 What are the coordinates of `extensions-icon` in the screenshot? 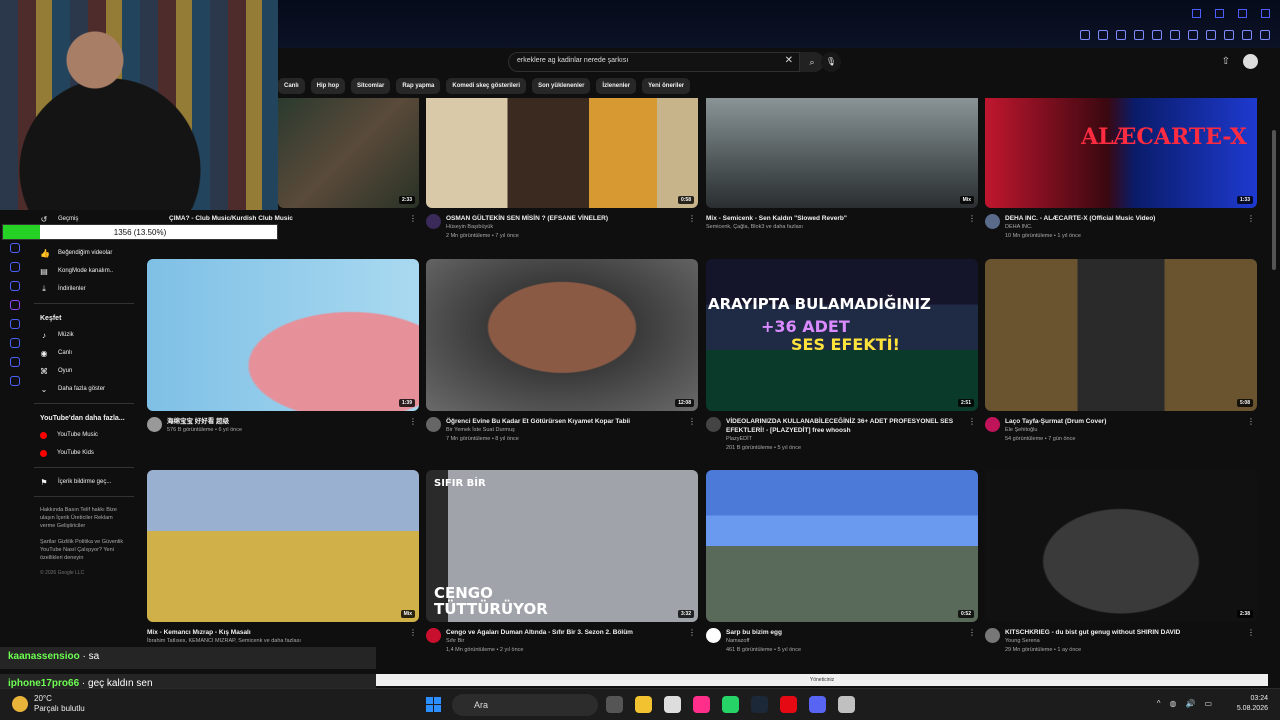 It's located at (1193, 35).